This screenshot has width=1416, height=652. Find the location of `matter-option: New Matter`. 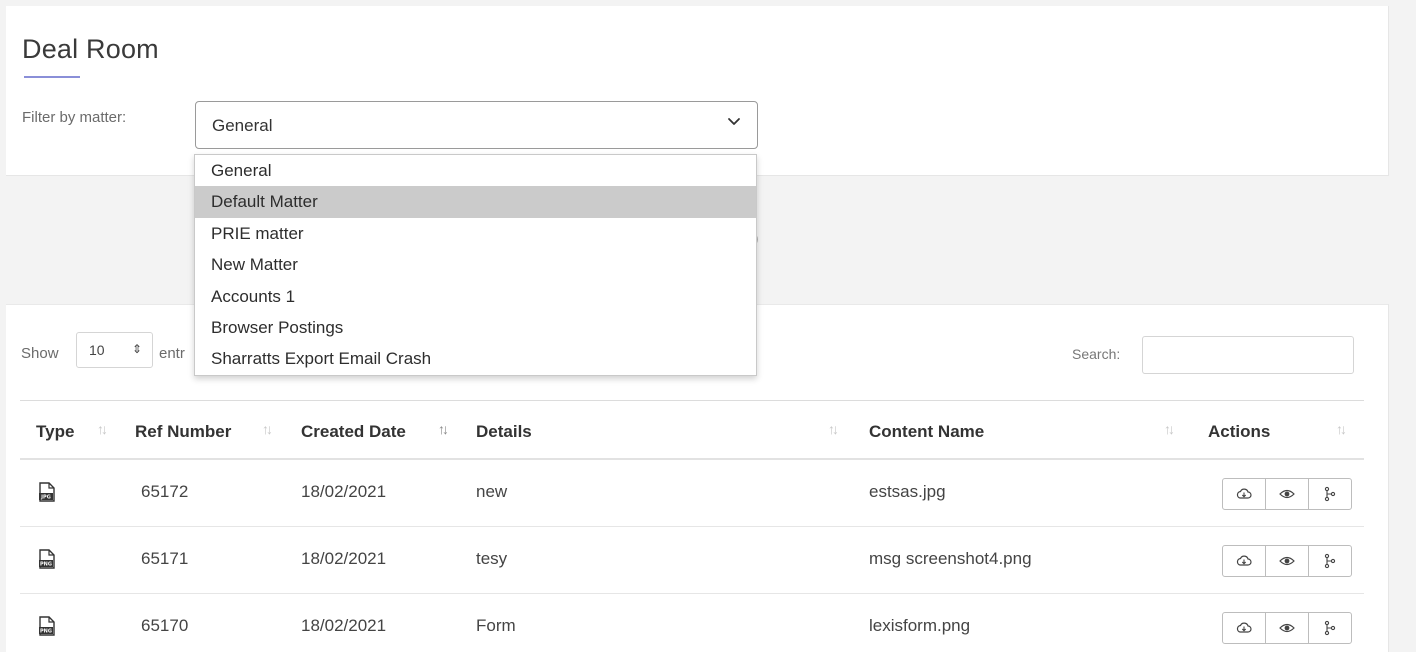

matter-option: New Matter is located at coordinates (475, 264).